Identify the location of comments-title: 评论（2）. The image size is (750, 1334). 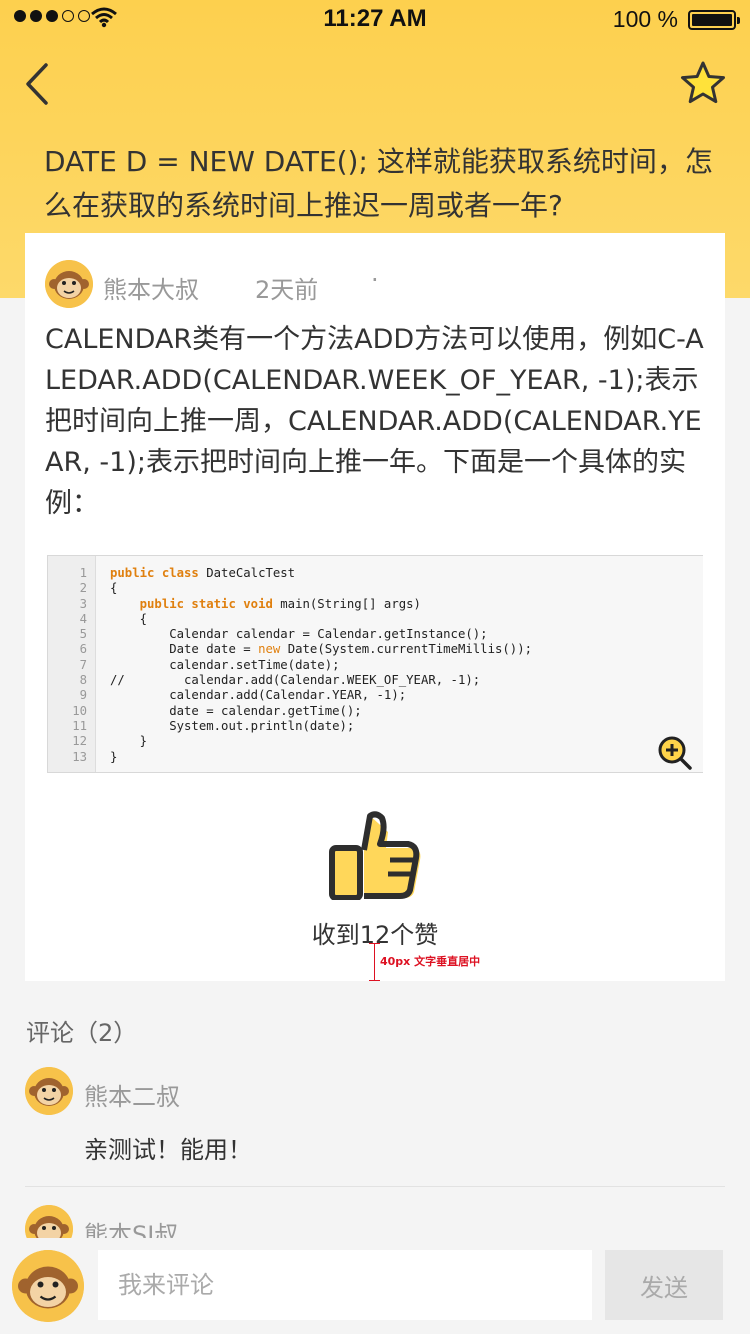
(82, 1033).